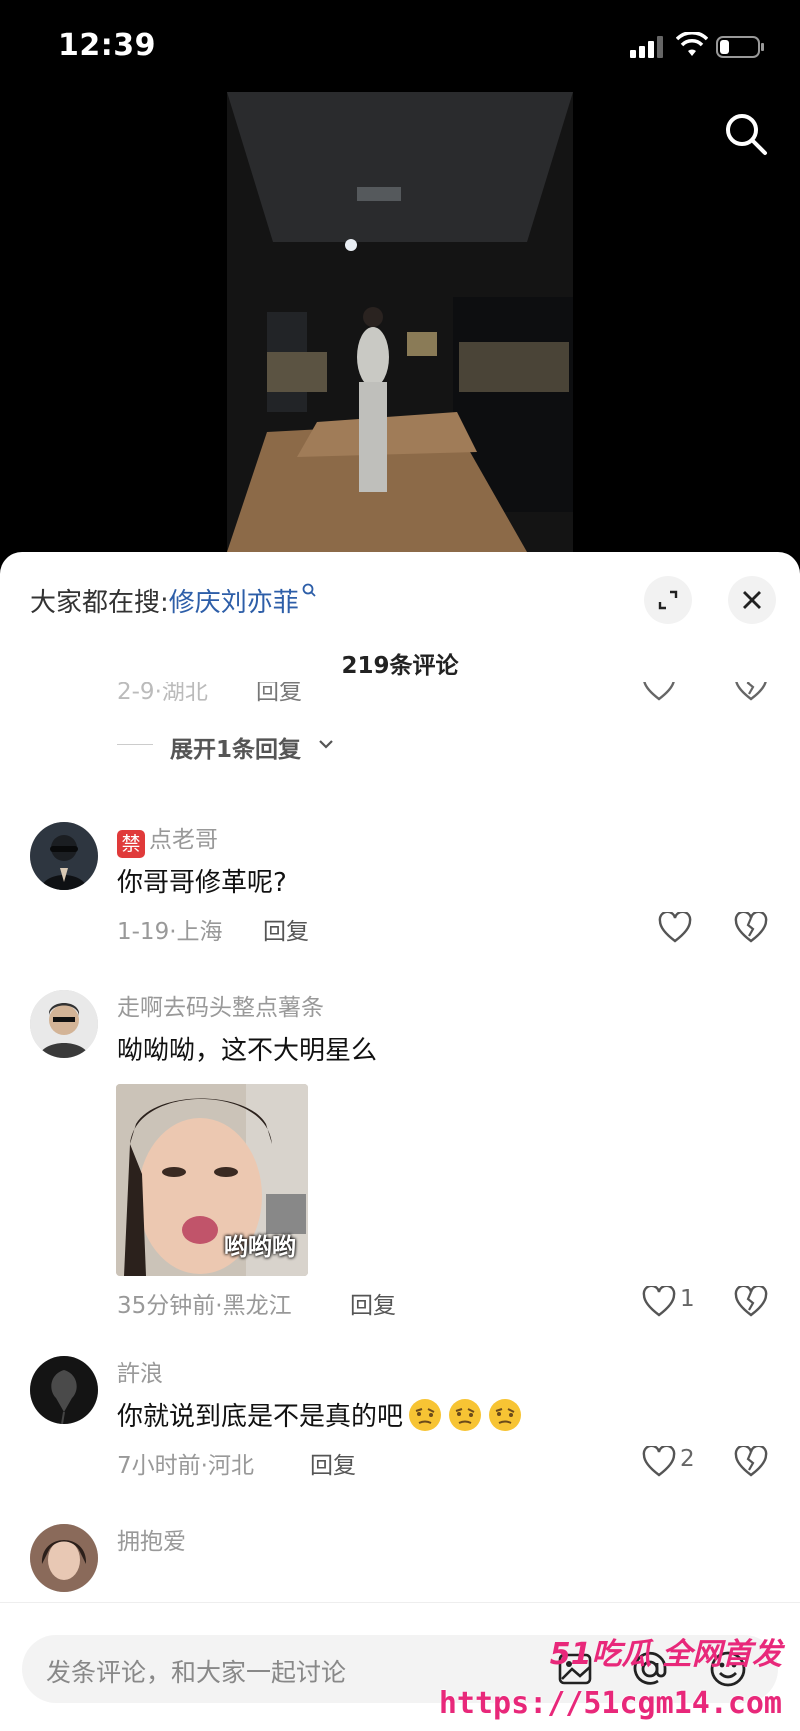 The image size is (800, 1731). I want to click on status-bar: 12:39, so click(400, 46).